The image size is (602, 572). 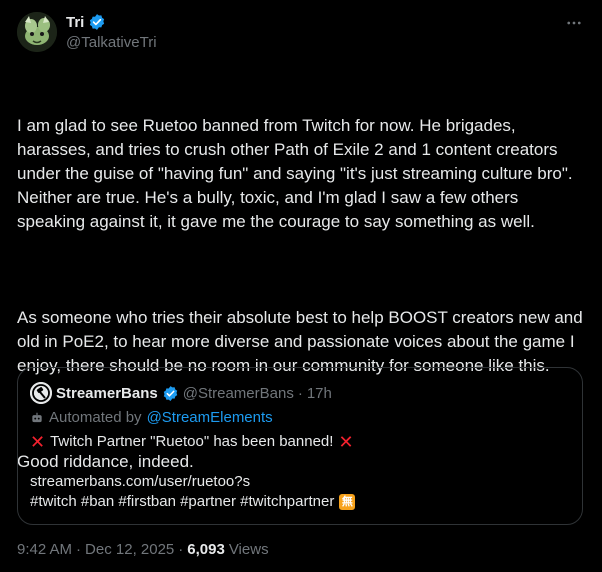 I want to click on profile-url: streamerbans.com/user/ruetoo?s, so click(x=140, y=482).